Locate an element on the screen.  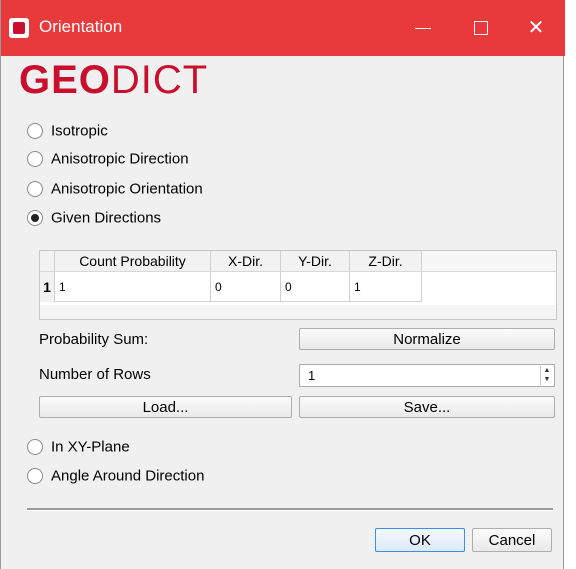
cancel-button: Cancel is located at coordinates (512, 540).